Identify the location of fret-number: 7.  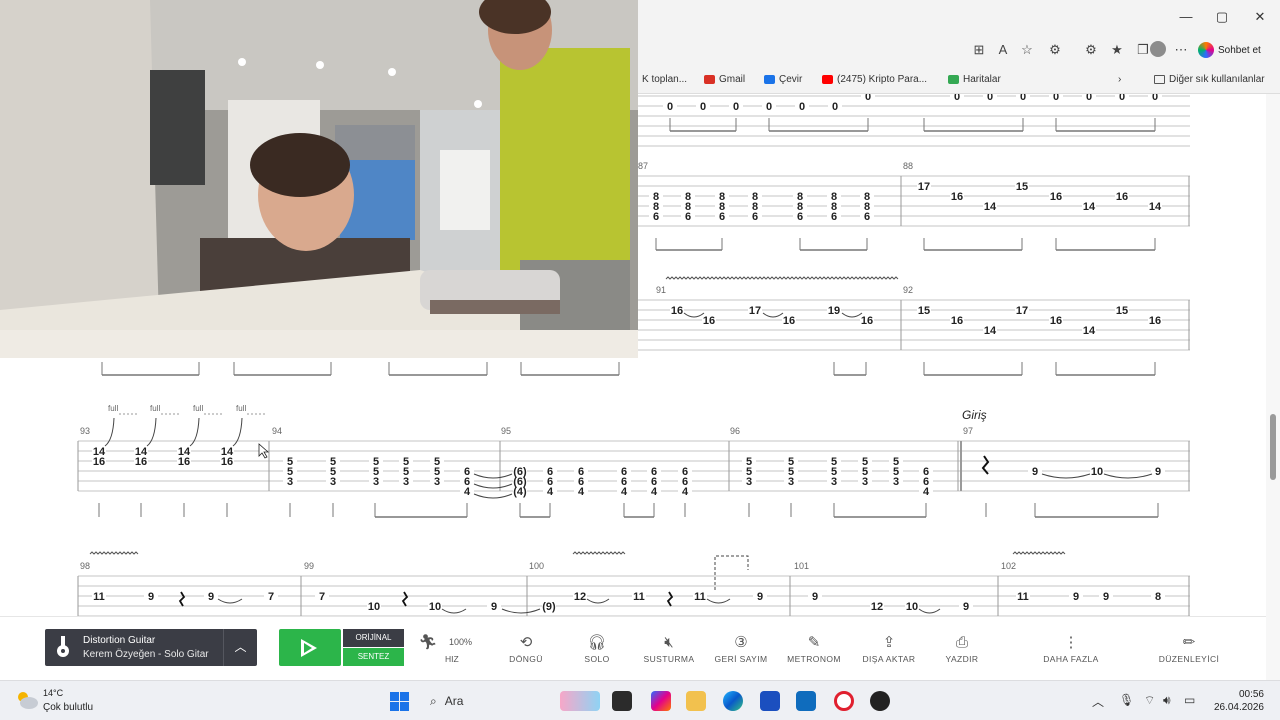
(322, 597).